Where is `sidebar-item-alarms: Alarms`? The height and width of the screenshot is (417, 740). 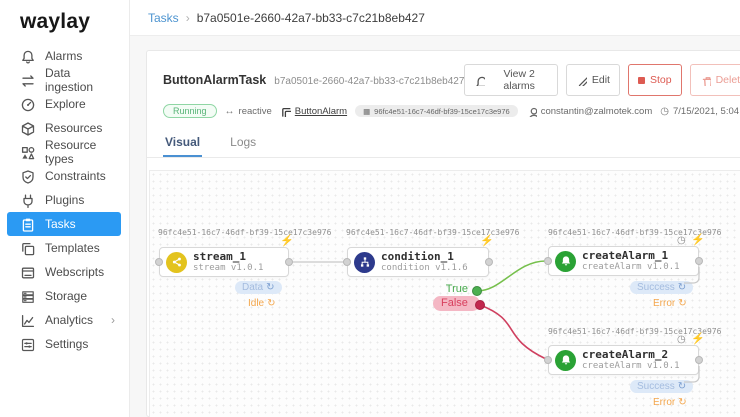
sidebar-item-alarms: Alarms is located at coordinates (64, 56).